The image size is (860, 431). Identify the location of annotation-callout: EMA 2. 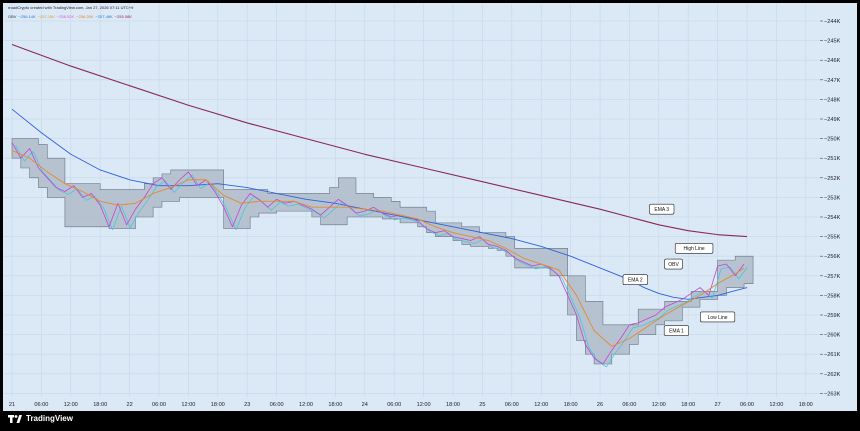
(635, 280).